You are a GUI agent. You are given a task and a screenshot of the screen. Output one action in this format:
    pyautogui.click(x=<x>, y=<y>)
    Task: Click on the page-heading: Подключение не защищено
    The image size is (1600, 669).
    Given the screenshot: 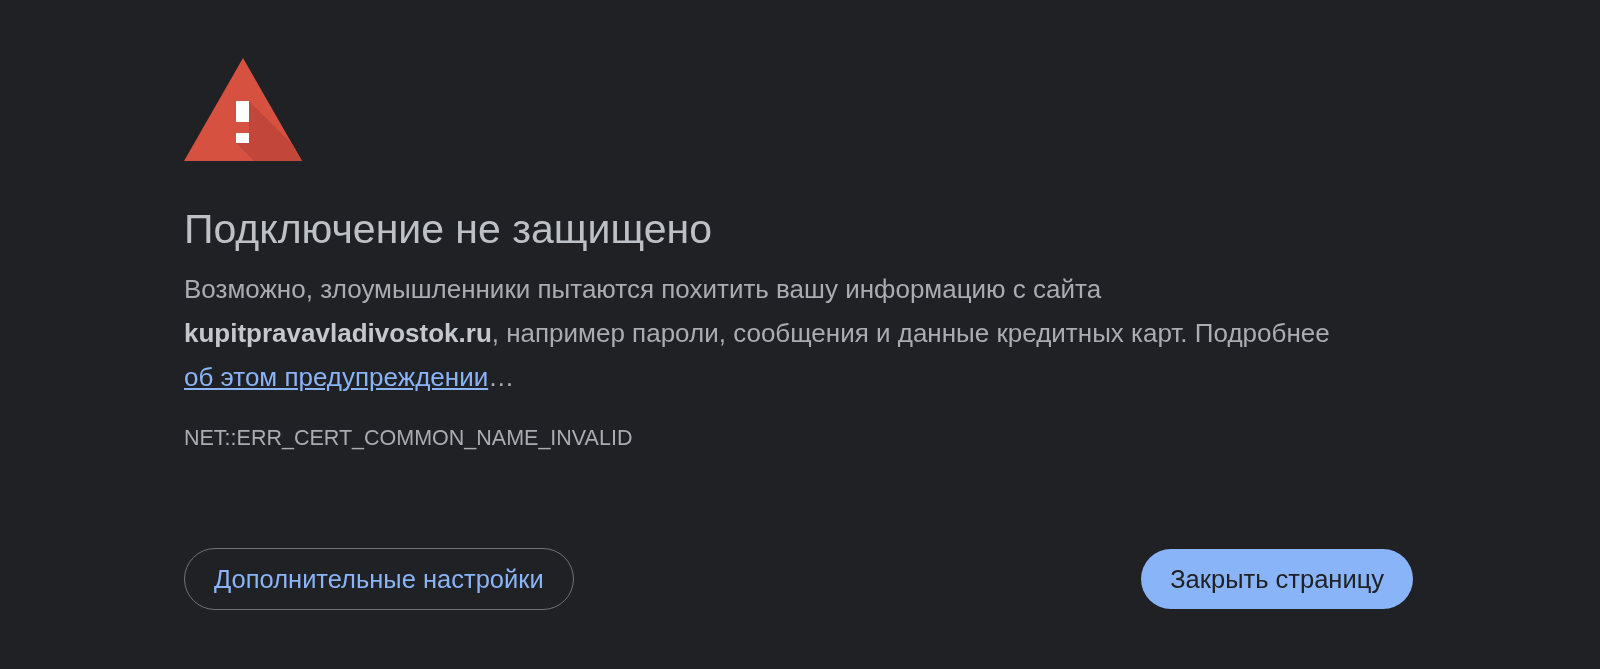 What is the action you would take?
    pyautogui.click(x=448, y=229)
    